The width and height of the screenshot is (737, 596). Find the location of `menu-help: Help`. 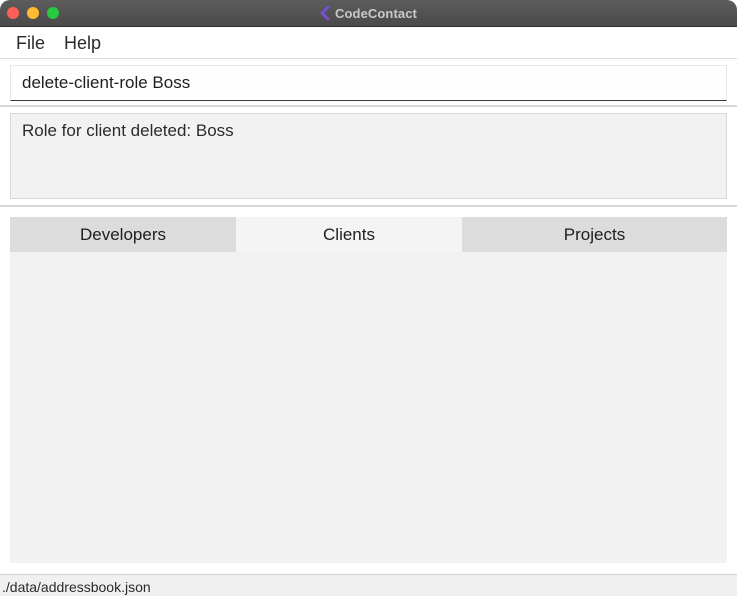

menu-help: Help is located at coordinates (82, 43).